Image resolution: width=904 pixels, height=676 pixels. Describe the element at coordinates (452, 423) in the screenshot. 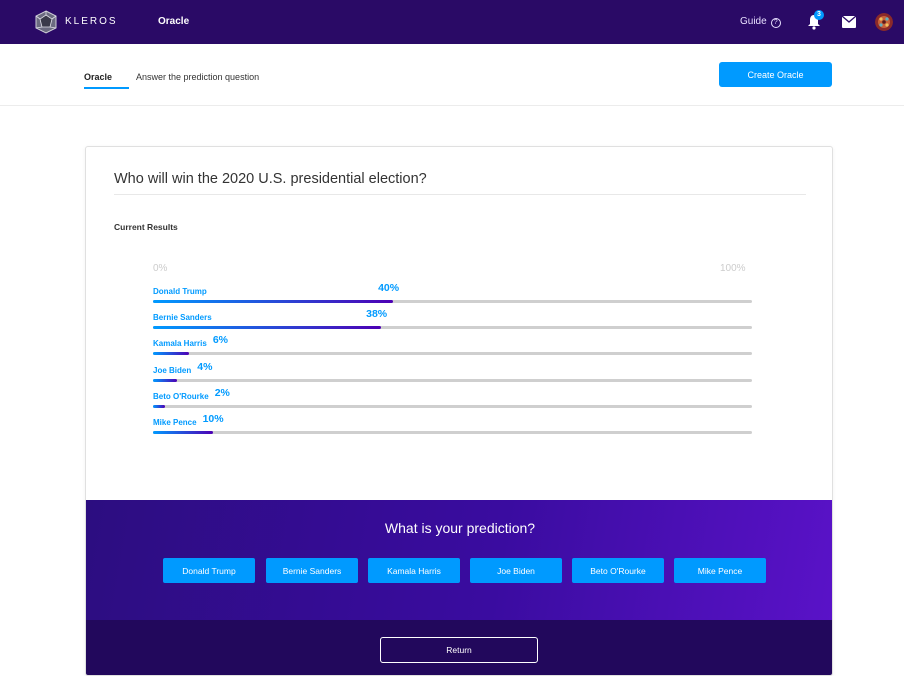

I see `result-row: Mike Pence 10%` at that location.